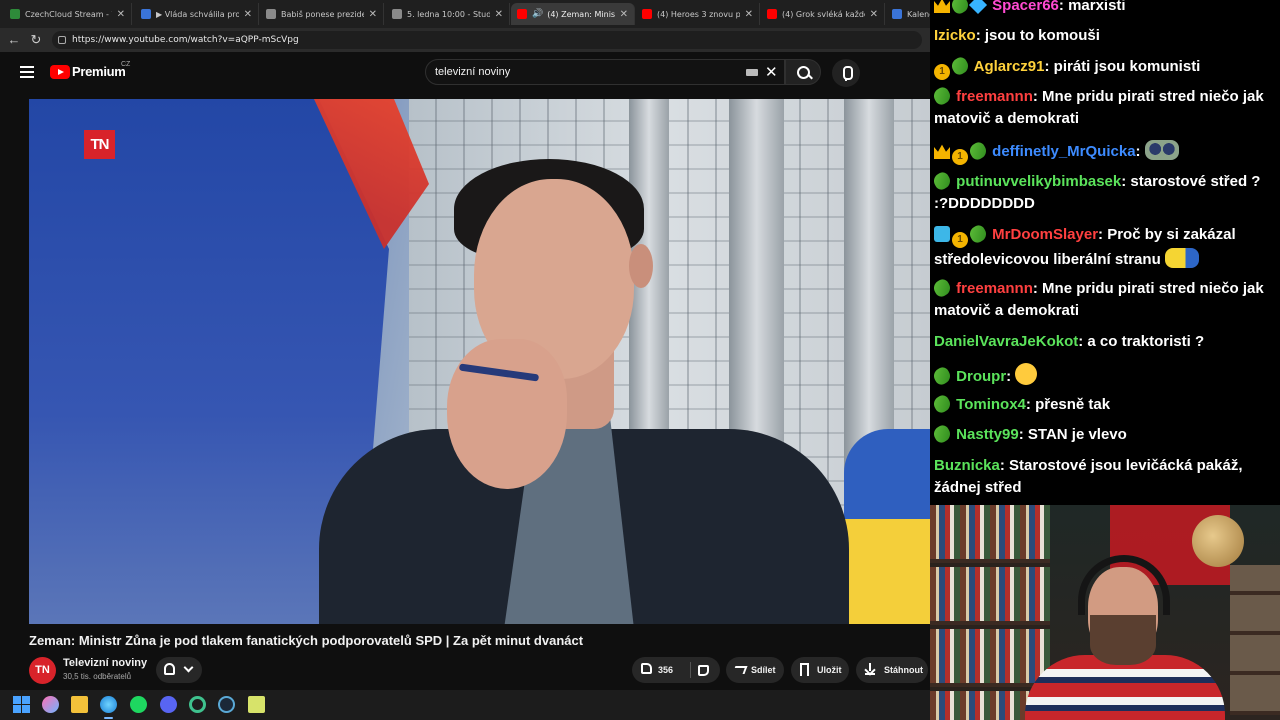 The height and width of the screenshot is (720, 1280). Describe the element at coordinates (472, 72) in the screenshot. I see `search-input: televizní noviny` at that location.